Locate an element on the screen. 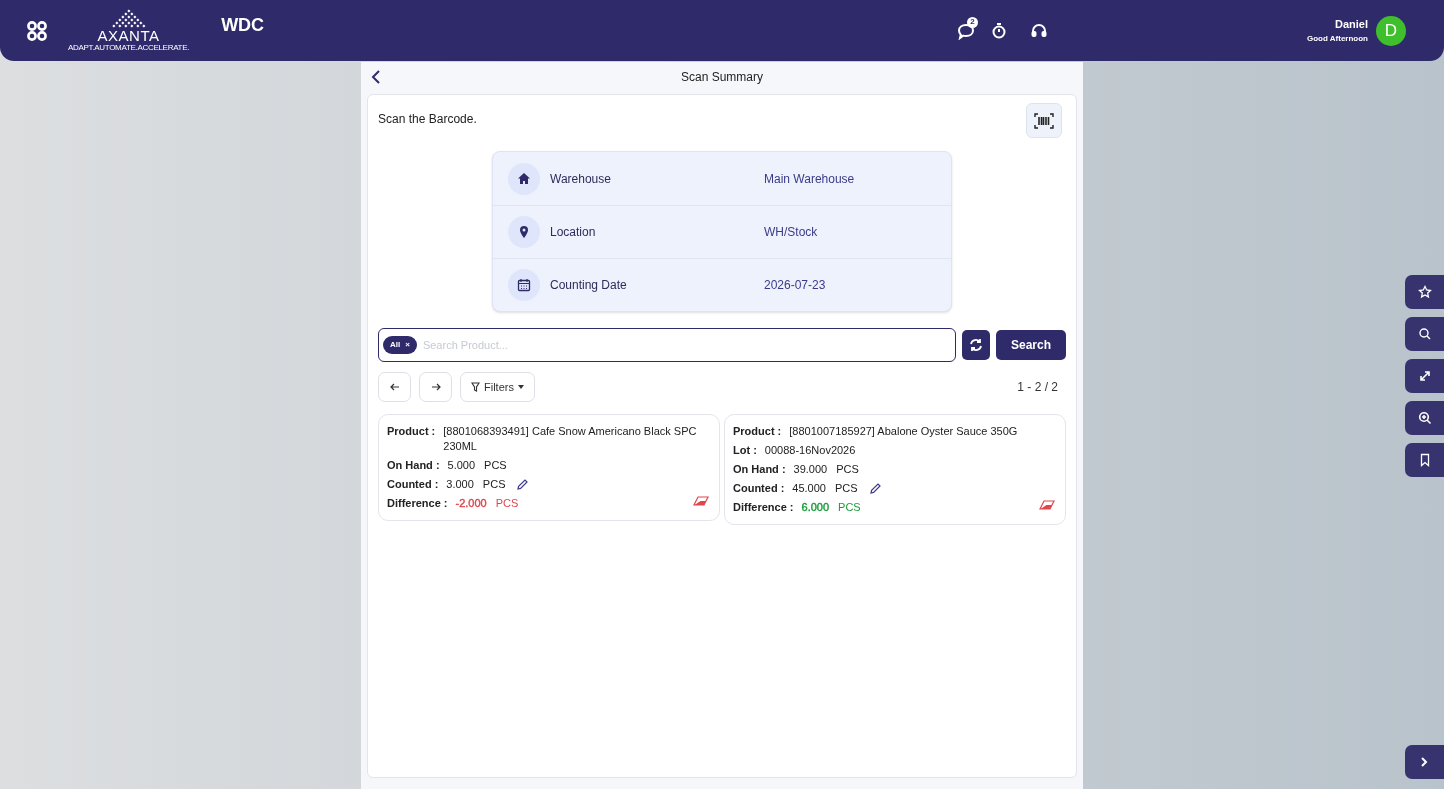 This screenshot has height=789, width=1444. field-value: [8801068393491] Cafe Snow Americano Black SPC 230ML is located at coordinates (570, 439).